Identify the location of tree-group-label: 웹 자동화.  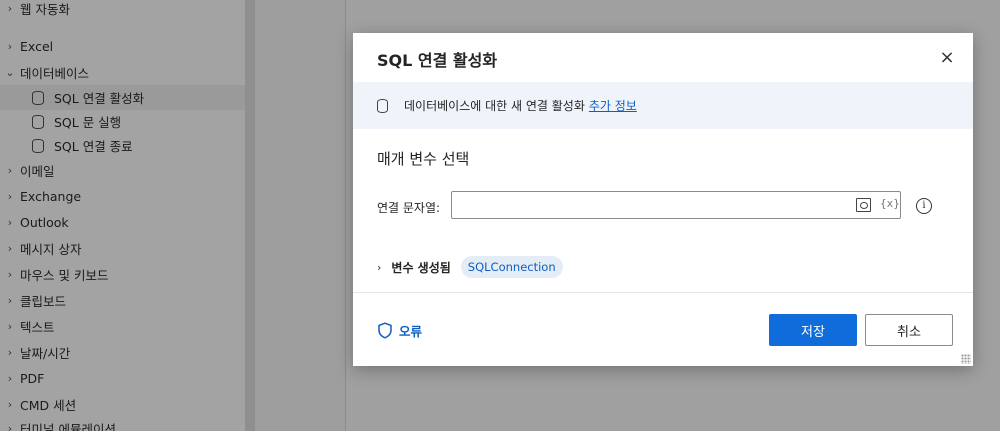
(45, 9).